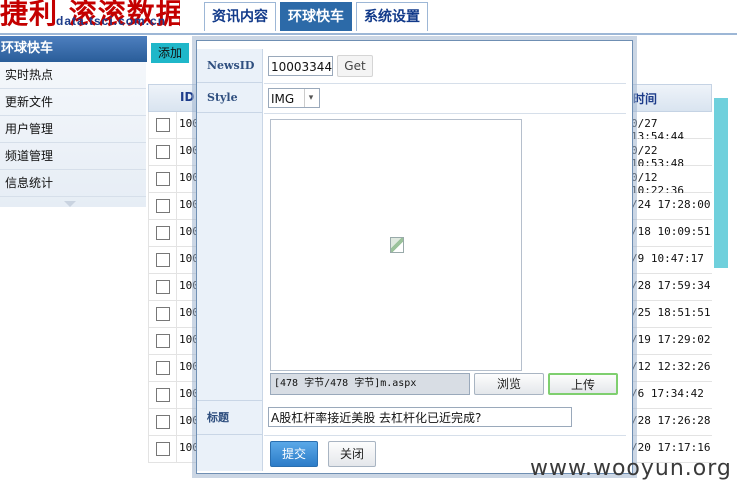 The height and width of the screenshot is (498, 737). Describe the element at coordinates (671, 204) in the screenshot. I see `row-time: /24 17:28:00` at that location.